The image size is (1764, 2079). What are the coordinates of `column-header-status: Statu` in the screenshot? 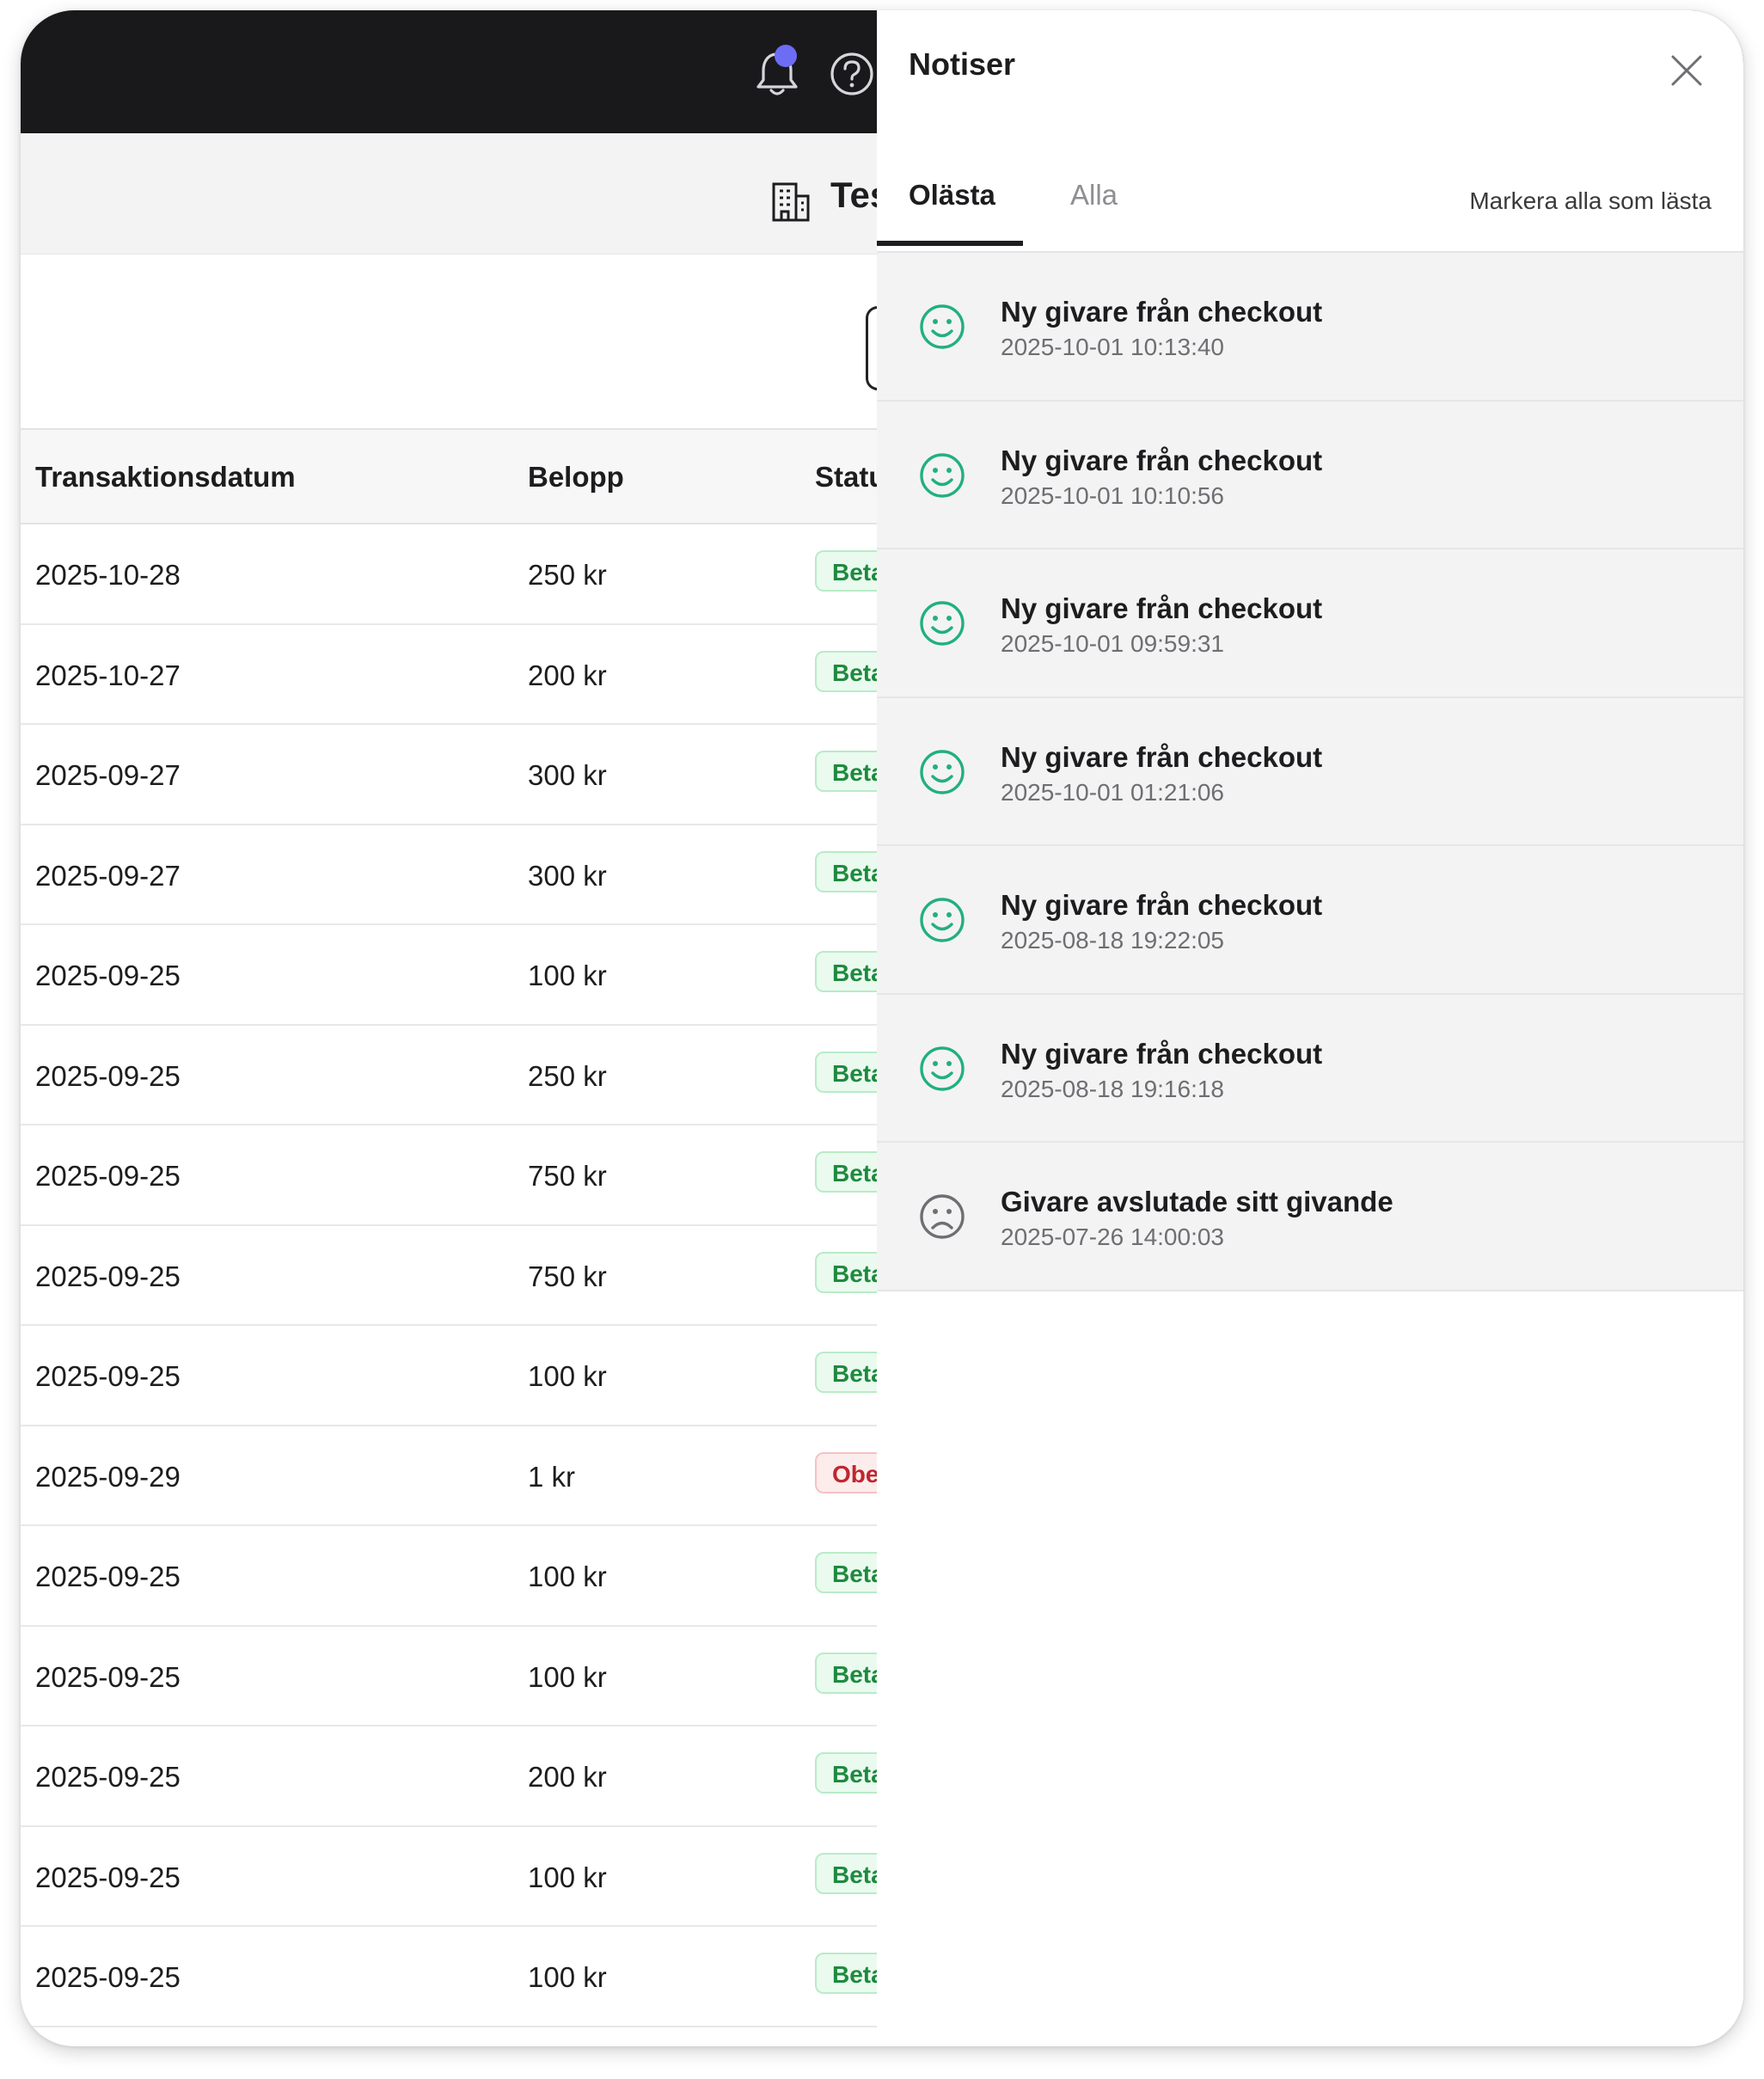 It's located at (850, 478).